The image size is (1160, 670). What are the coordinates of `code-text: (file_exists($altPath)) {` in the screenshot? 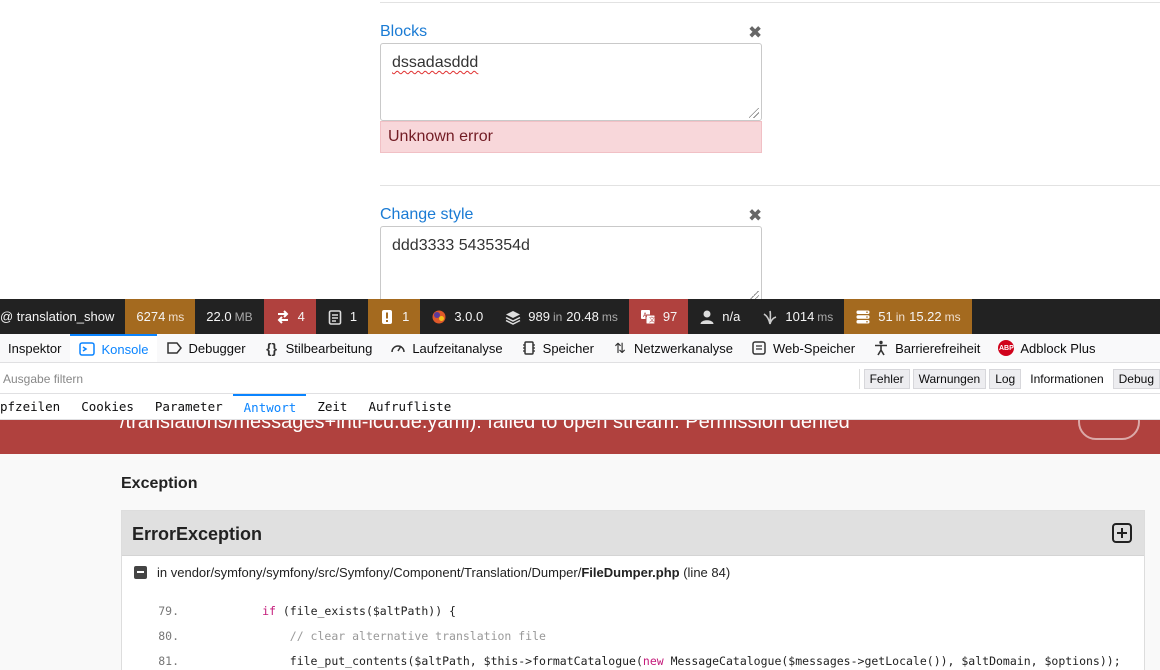 It's located at (365, 610).